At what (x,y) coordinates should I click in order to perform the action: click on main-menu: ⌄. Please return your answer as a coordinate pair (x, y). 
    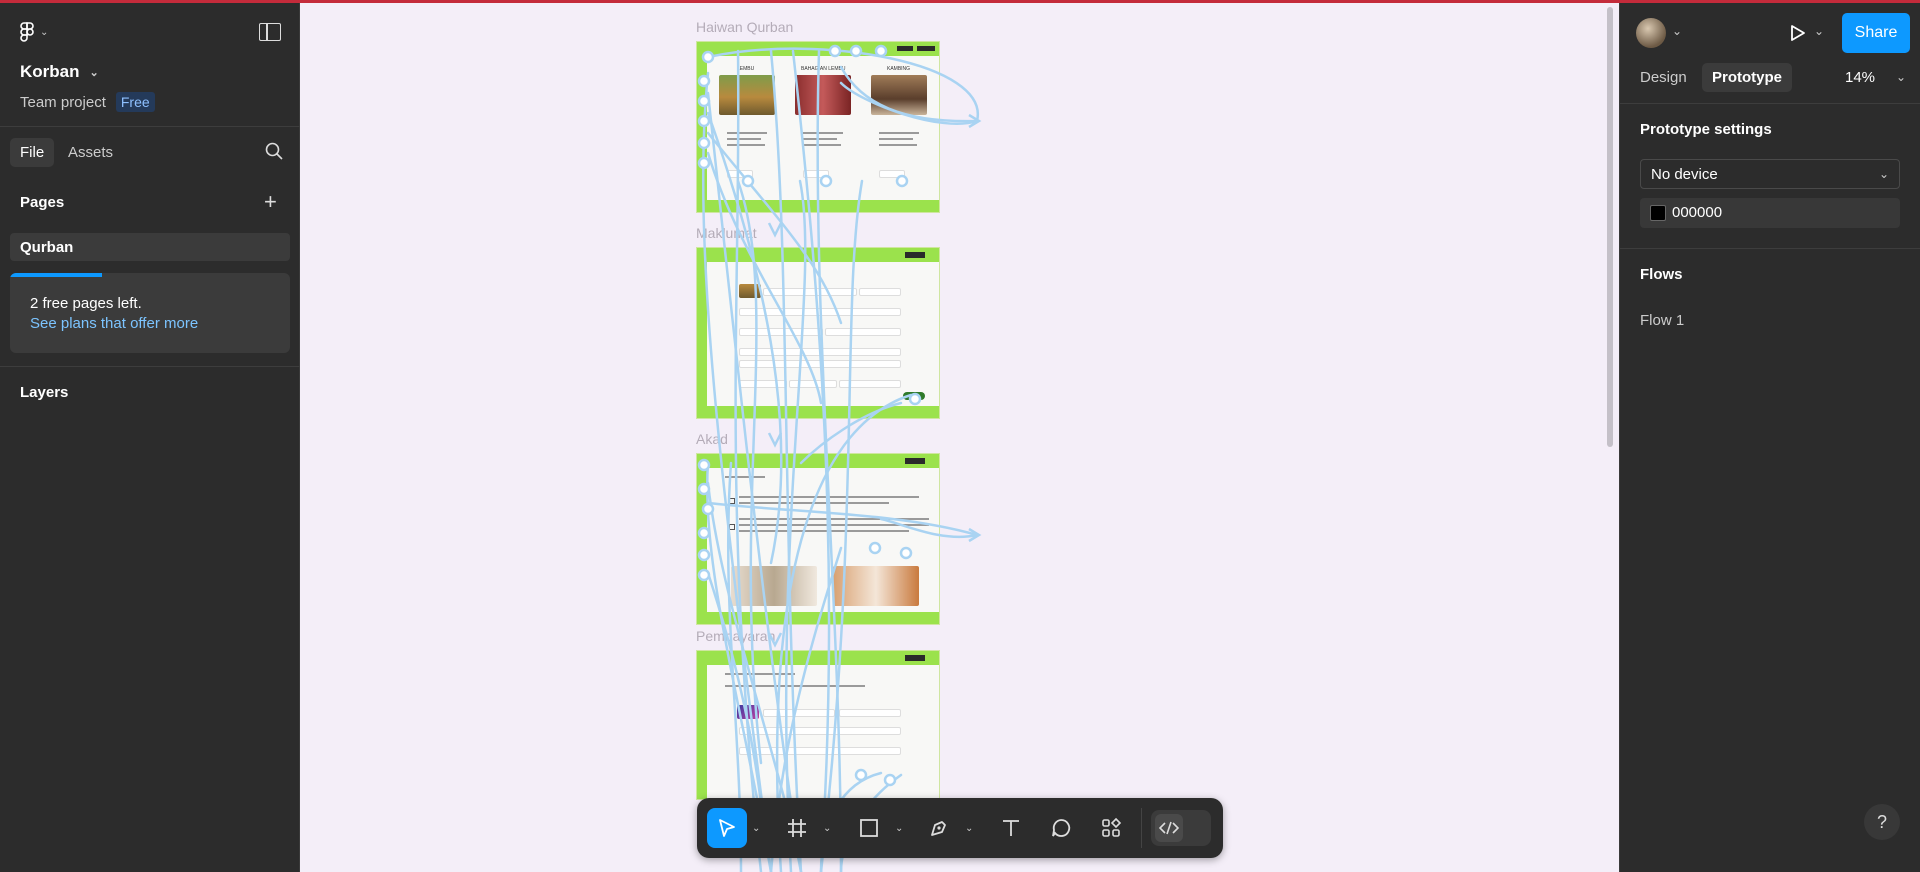
    Looking at the image, I should click on (34, 32).